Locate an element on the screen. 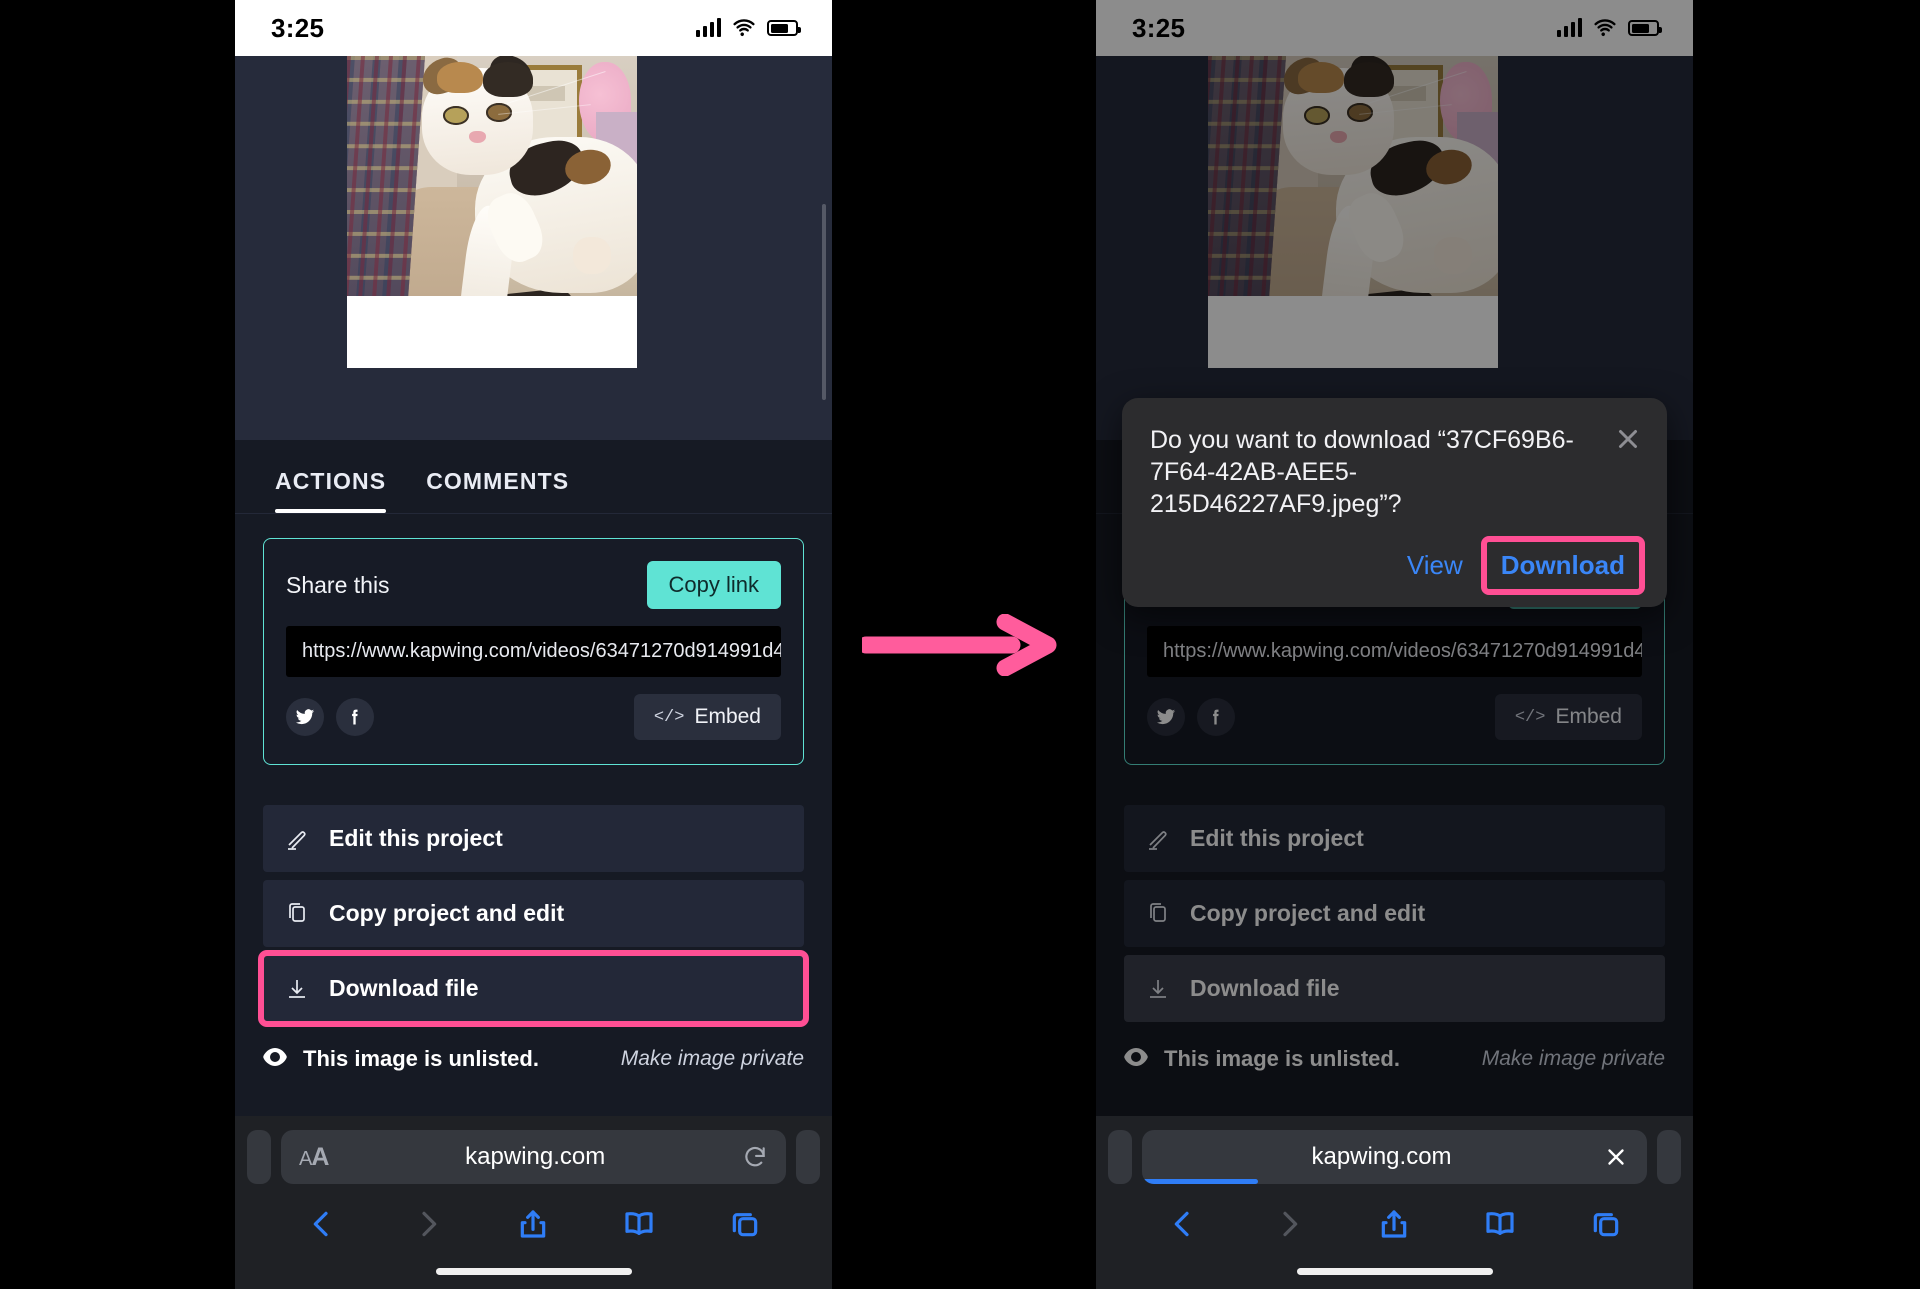 The image size is (1920, 1289). wifi-icon is located at coordinates (744, 28).